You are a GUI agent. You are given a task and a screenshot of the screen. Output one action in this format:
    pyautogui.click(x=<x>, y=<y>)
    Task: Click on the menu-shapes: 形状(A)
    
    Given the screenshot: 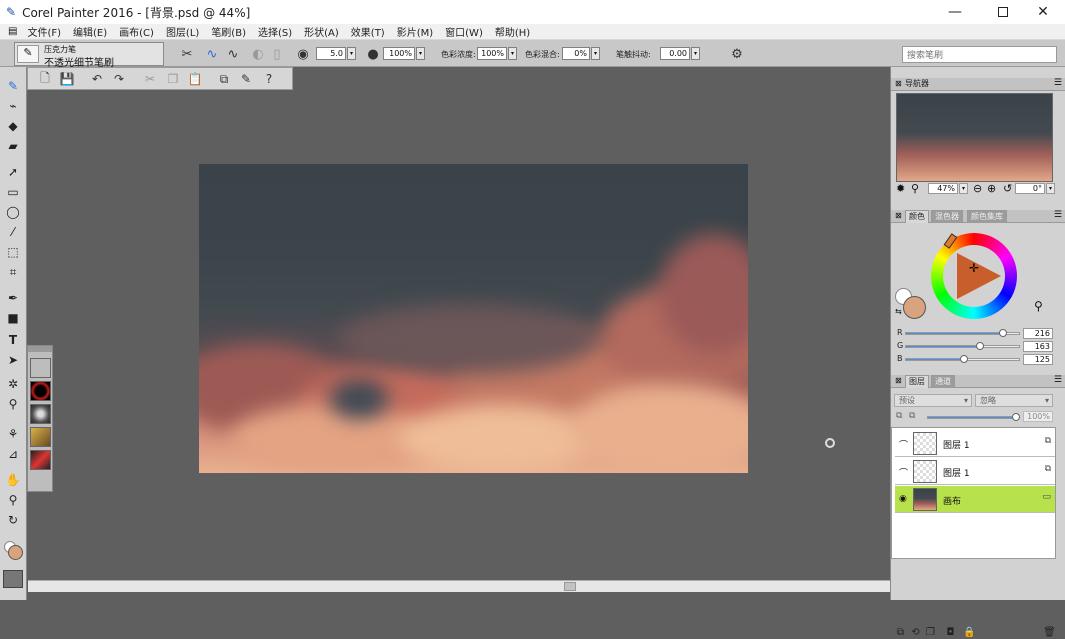 What is the action you would take?
    pyautogui.click(x=321, y=31)
    